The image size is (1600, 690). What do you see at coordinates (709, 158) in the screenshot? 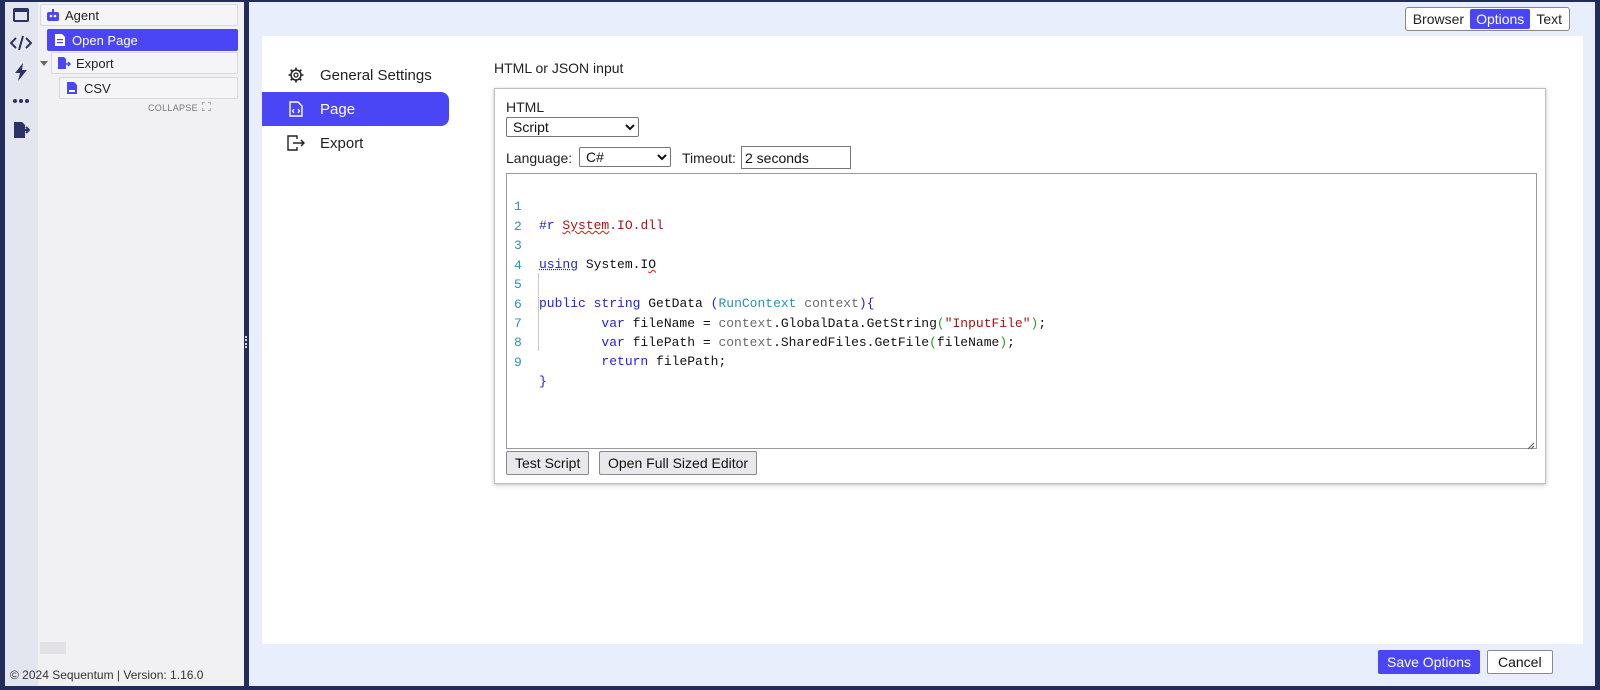
I see `timeout-label: Timeout:` at bounding box center [709, 158].